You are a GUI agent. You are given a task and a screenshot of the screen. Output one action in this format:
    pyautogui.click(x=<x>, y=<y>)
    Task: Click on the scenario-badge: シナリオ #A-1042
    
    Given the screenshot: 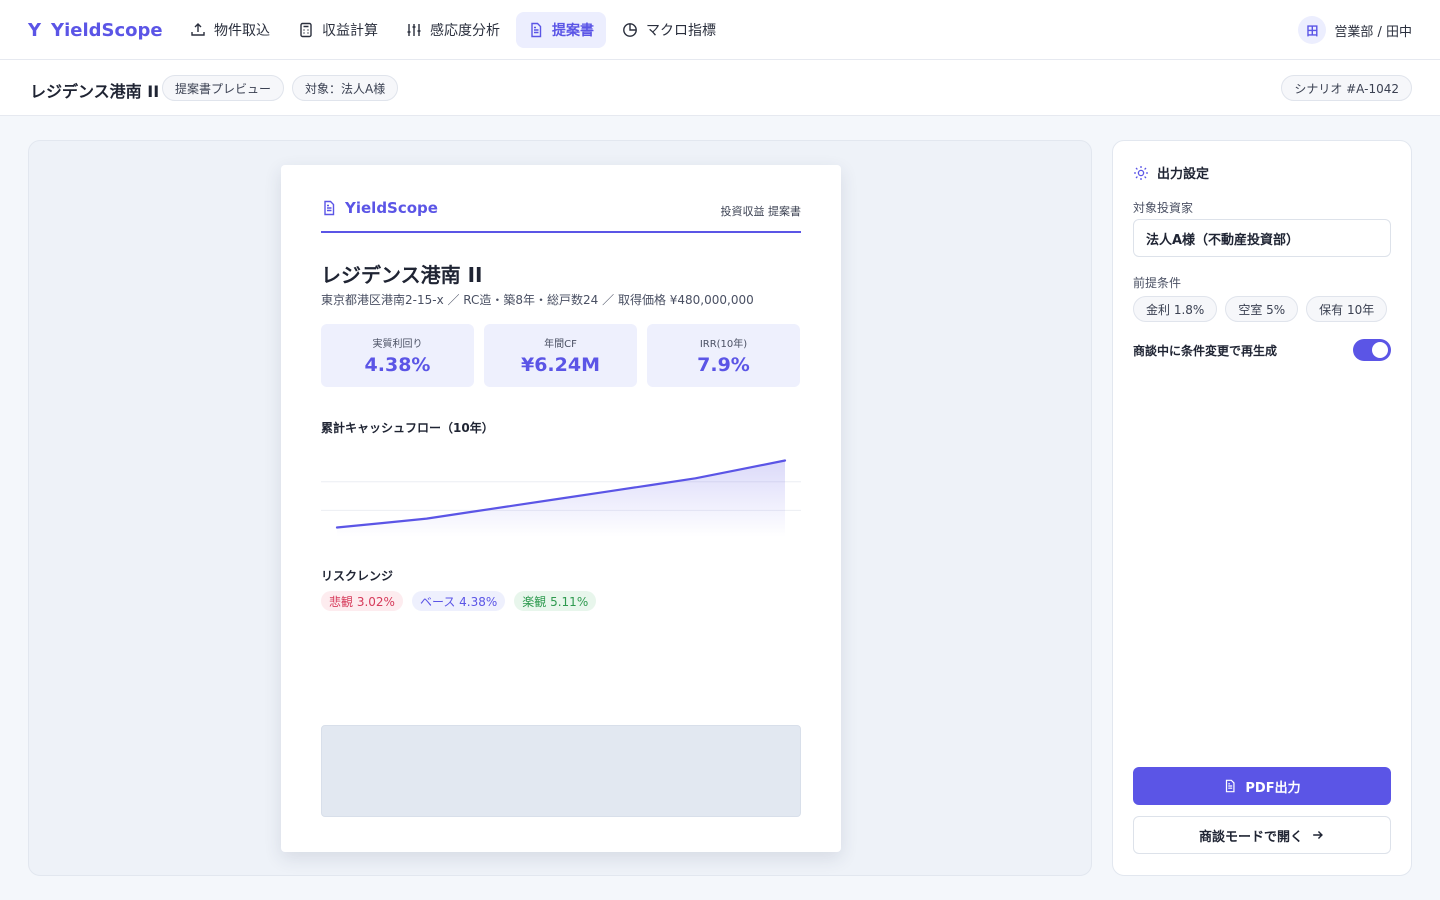 What is the action you would take?
    pyautogui.click(x=1346, y=88)
    